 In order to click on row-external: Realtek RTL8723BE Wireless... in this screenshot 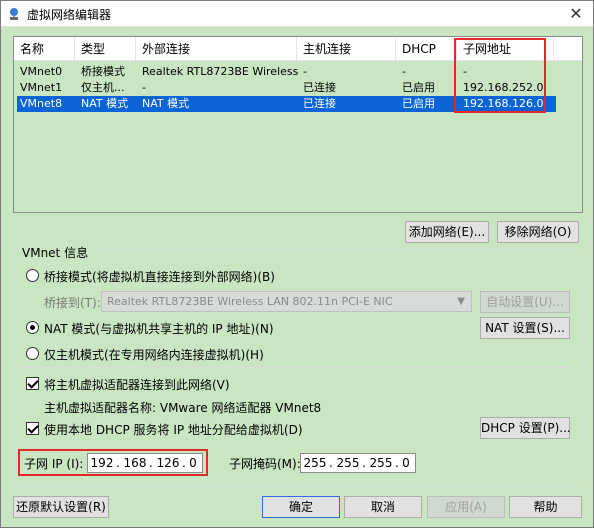, I will do `click(220, 71)`.